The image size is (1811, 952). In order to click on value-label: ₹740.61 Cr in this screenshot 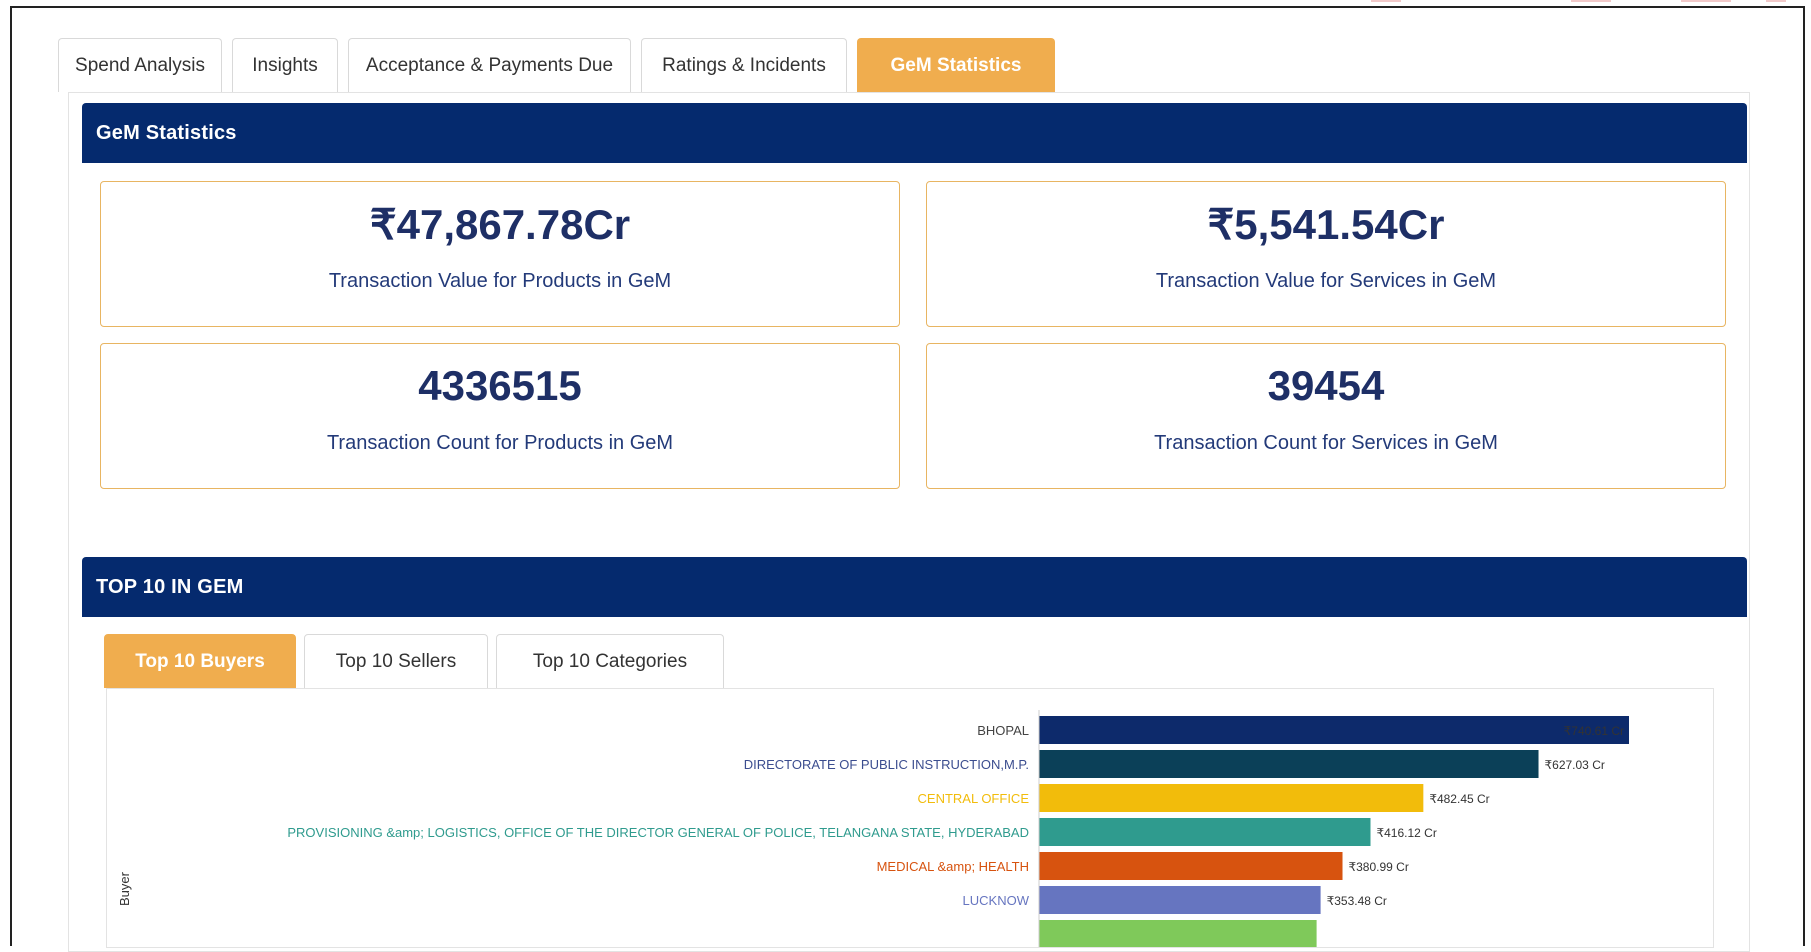, I will do `click(1594, 731)`.